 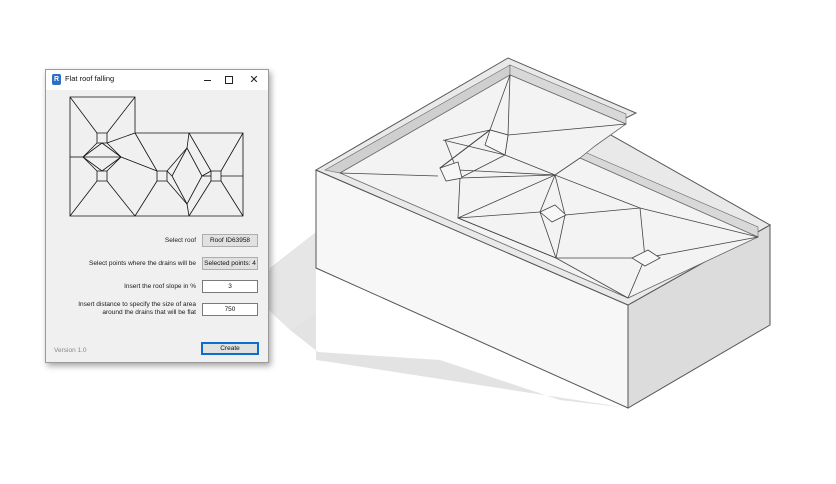 What do you see at coordinates (56, 79) in the screenshot?
I see `app-icon: R` at bounding box center [56, 79].